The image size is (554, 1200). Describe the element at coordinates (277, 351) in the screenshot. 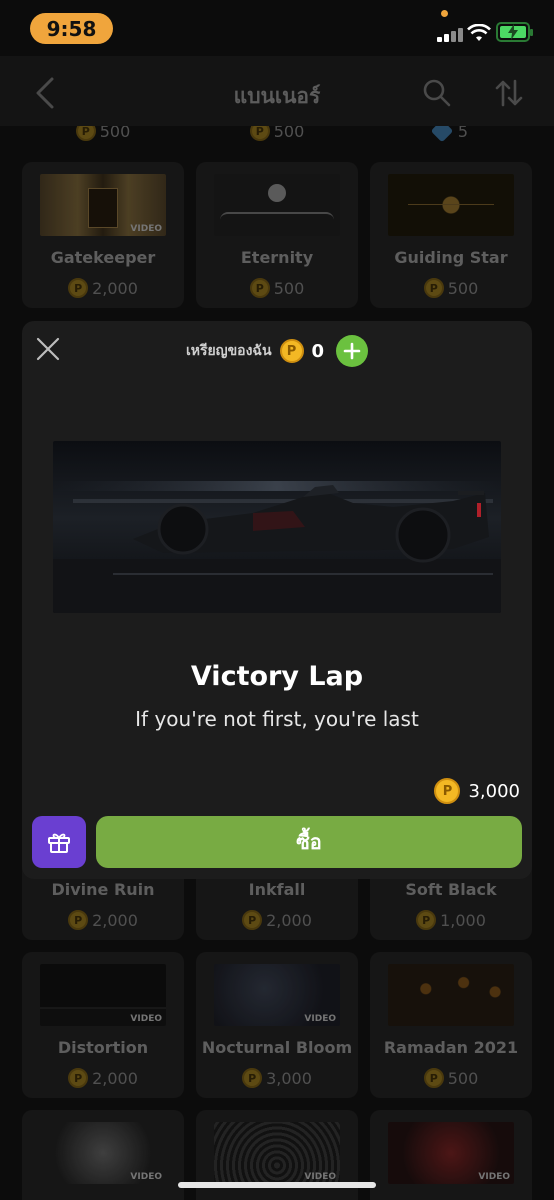

I see `wallet-balance: เหรียญของฉัน P 0` at that location.